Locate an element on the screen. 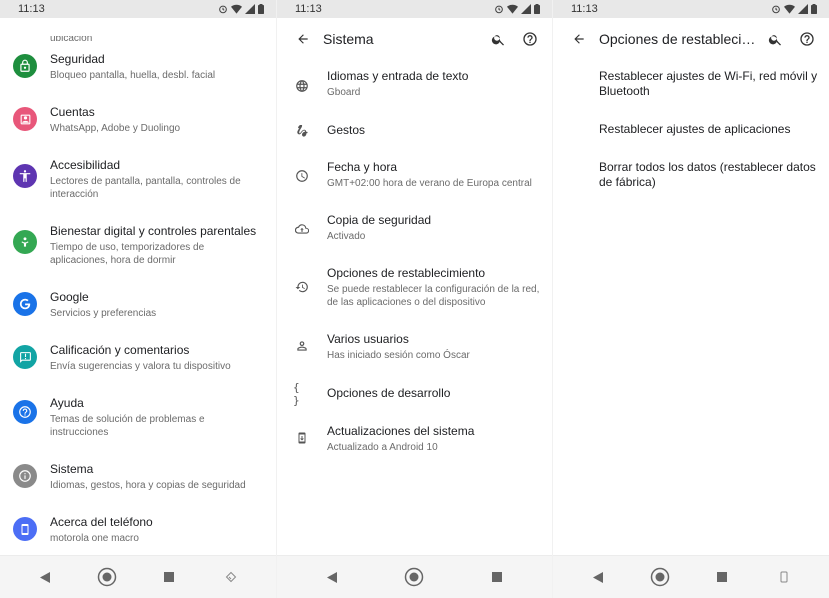 Image resolution: width=829 pixels, height=598 pixels. info-icon is located at coordinates (25, 476).